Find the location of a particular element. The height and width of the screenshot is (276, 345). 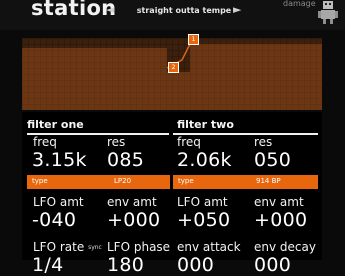

filter-one-lfo-amt-label: LFO amt is located at coordinates (58, 202).